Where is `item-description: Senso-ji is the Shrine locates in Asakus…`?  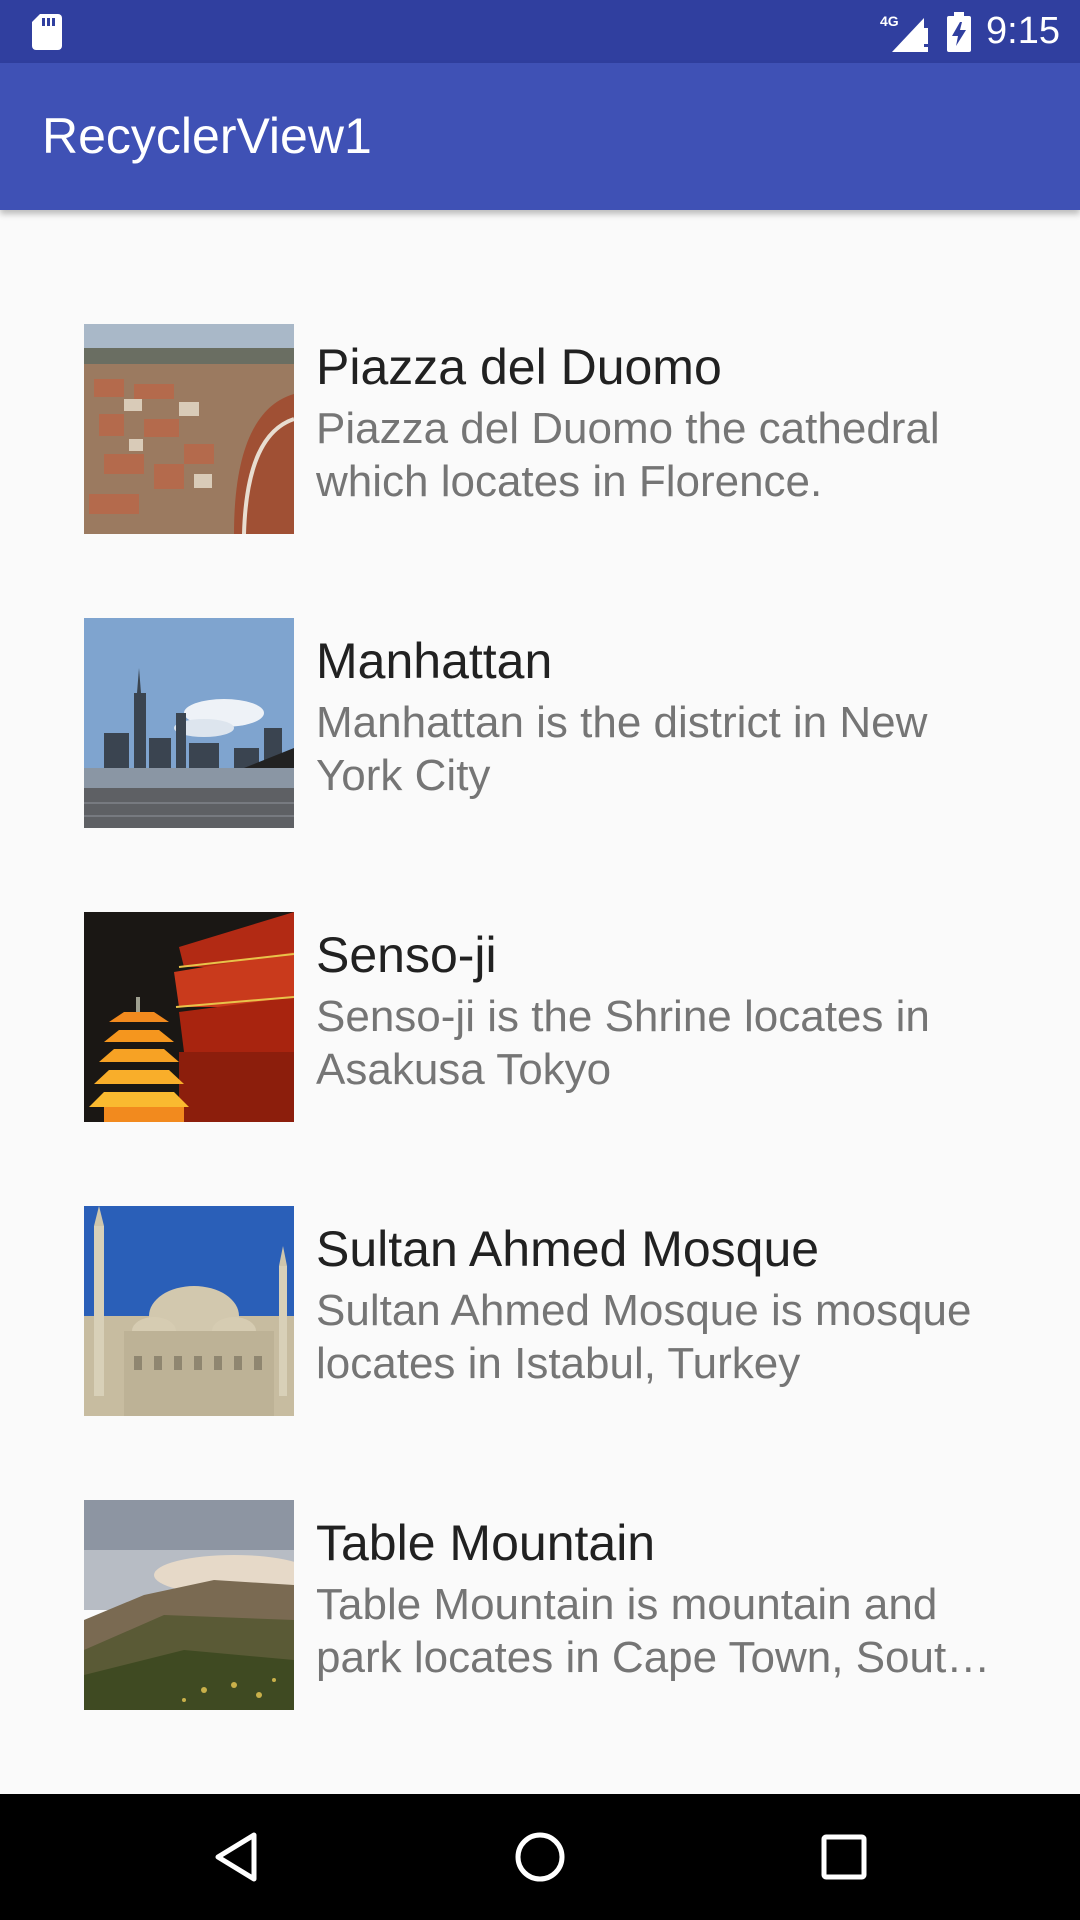
item-description: Senso-ji is the Shrine locates in Asakus… is located at coordinates (623, 1043).